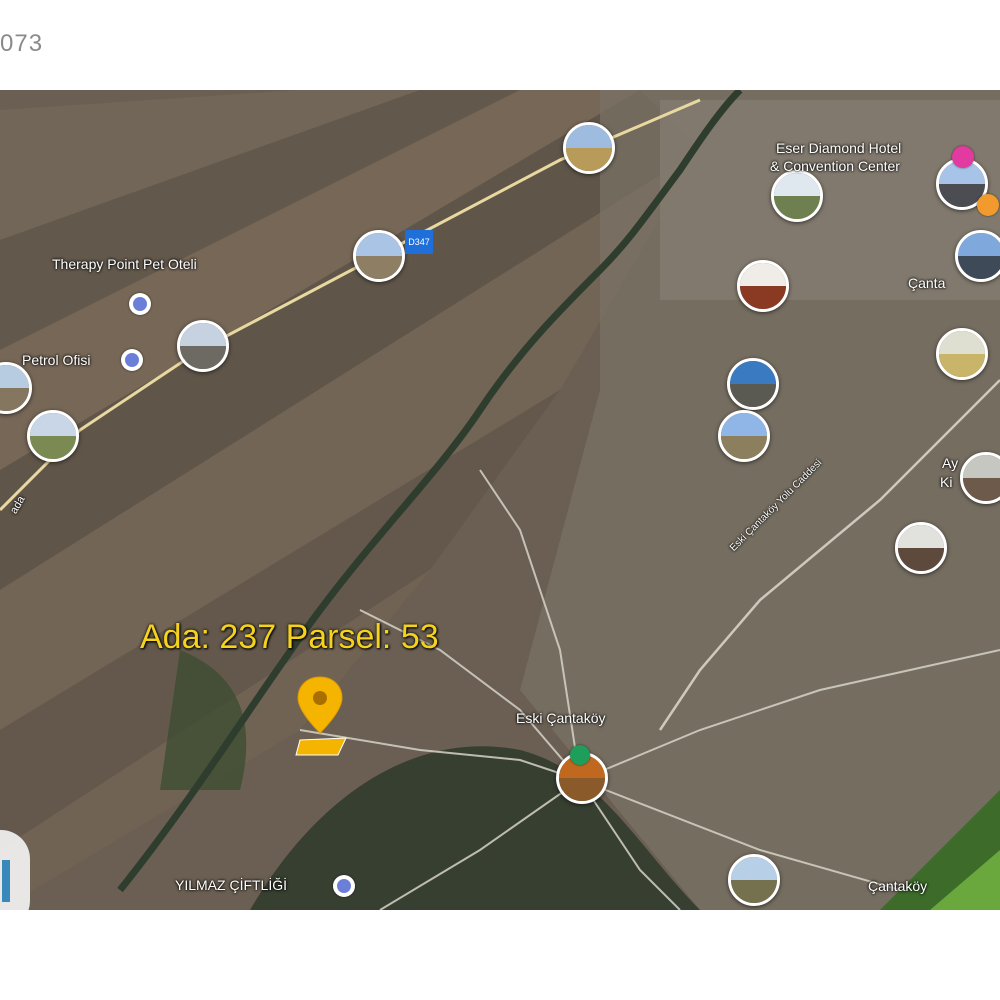 Image resolution: width=1000 pixels, height=1000 pixels. I want to click on road-number-badge: D347, so click(419, 242).